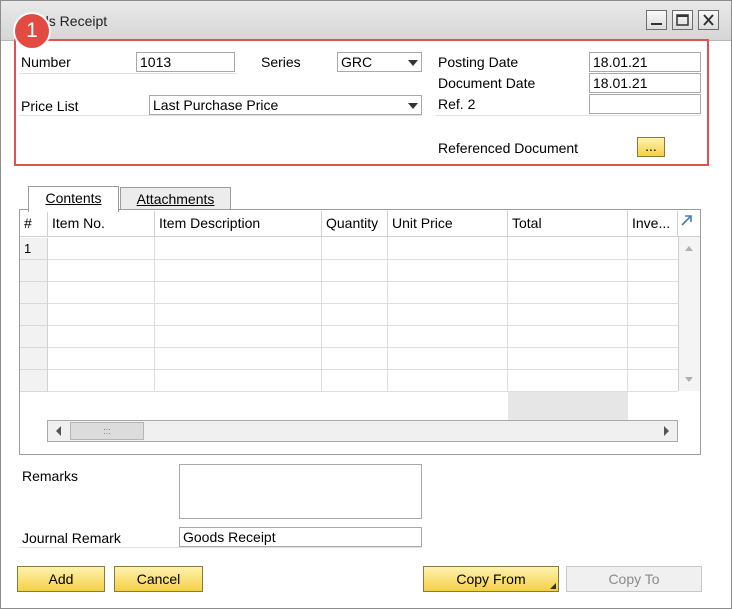 This screenshot has width=732, height=609. Describe the element at coordinates (34, 249) in the screenshot. I see `row-number: 1` at that location.